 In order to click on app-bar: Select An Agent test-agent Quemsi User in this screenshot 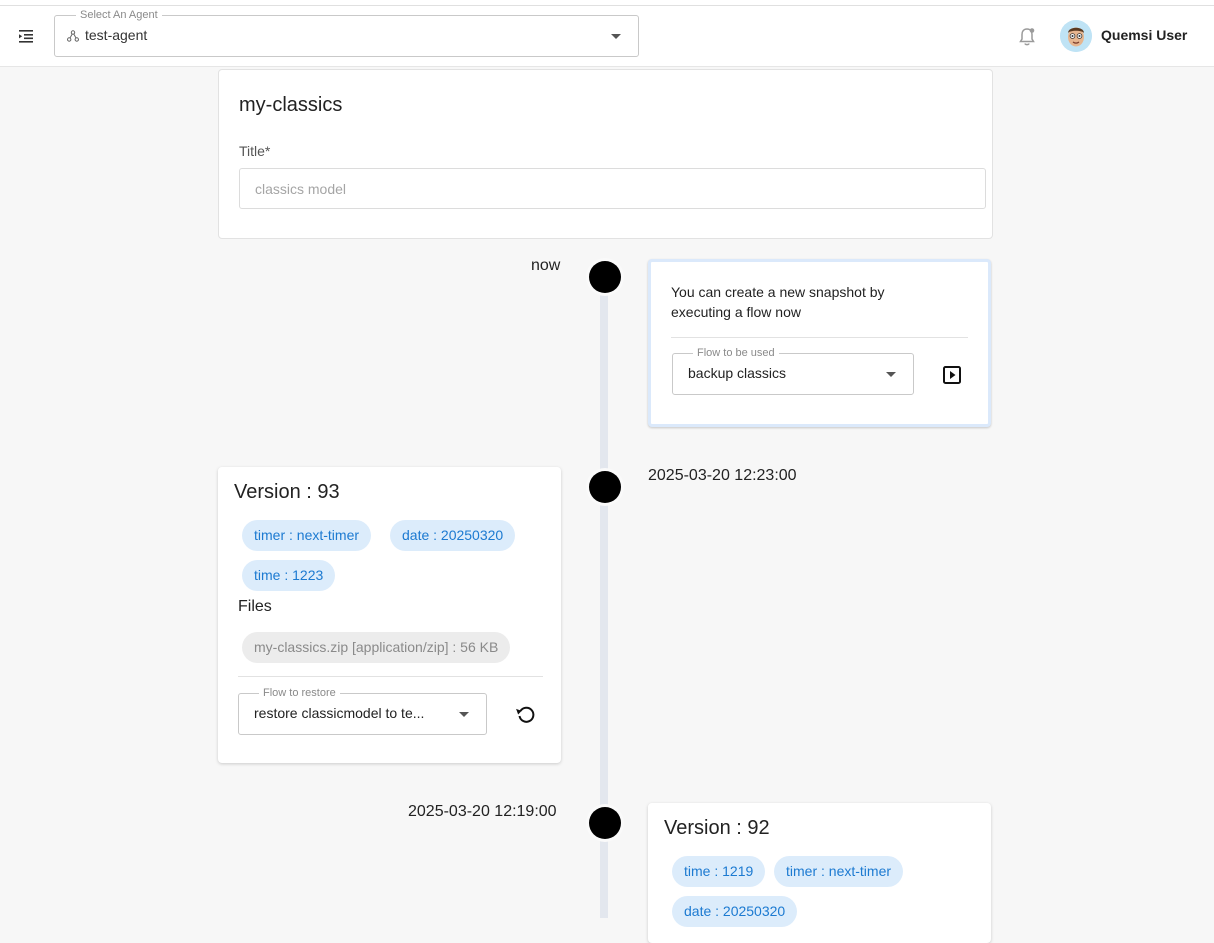, I will do `click(607, 36)`.